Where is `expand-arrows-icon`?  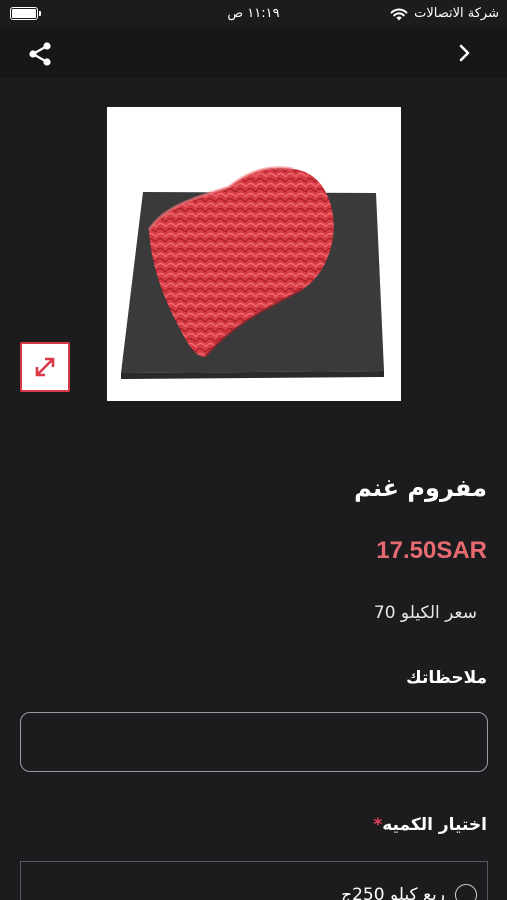 expand-arrows-icon is located at coordinates (45, 367).